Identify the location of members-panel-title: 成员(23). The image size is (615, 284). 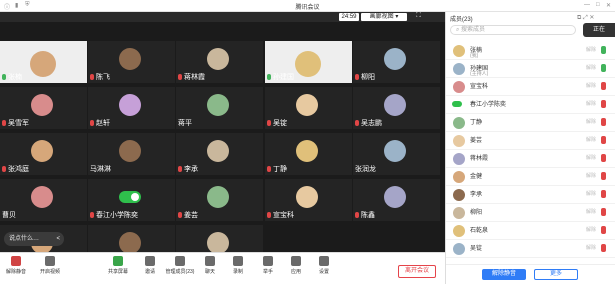
(461, 20).